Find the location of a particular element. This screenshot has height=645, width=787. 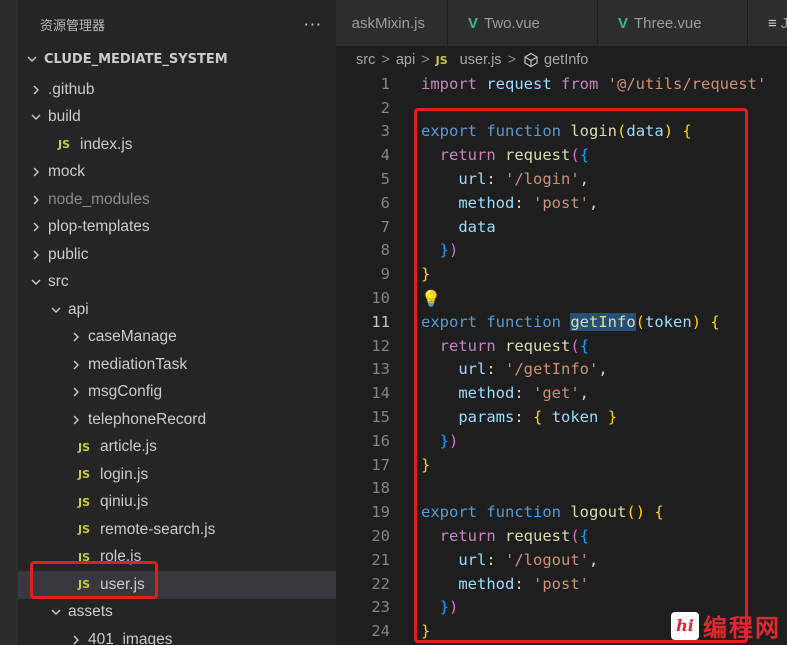

tree-item-label: mediationTask is located at coordinates (138, 364).